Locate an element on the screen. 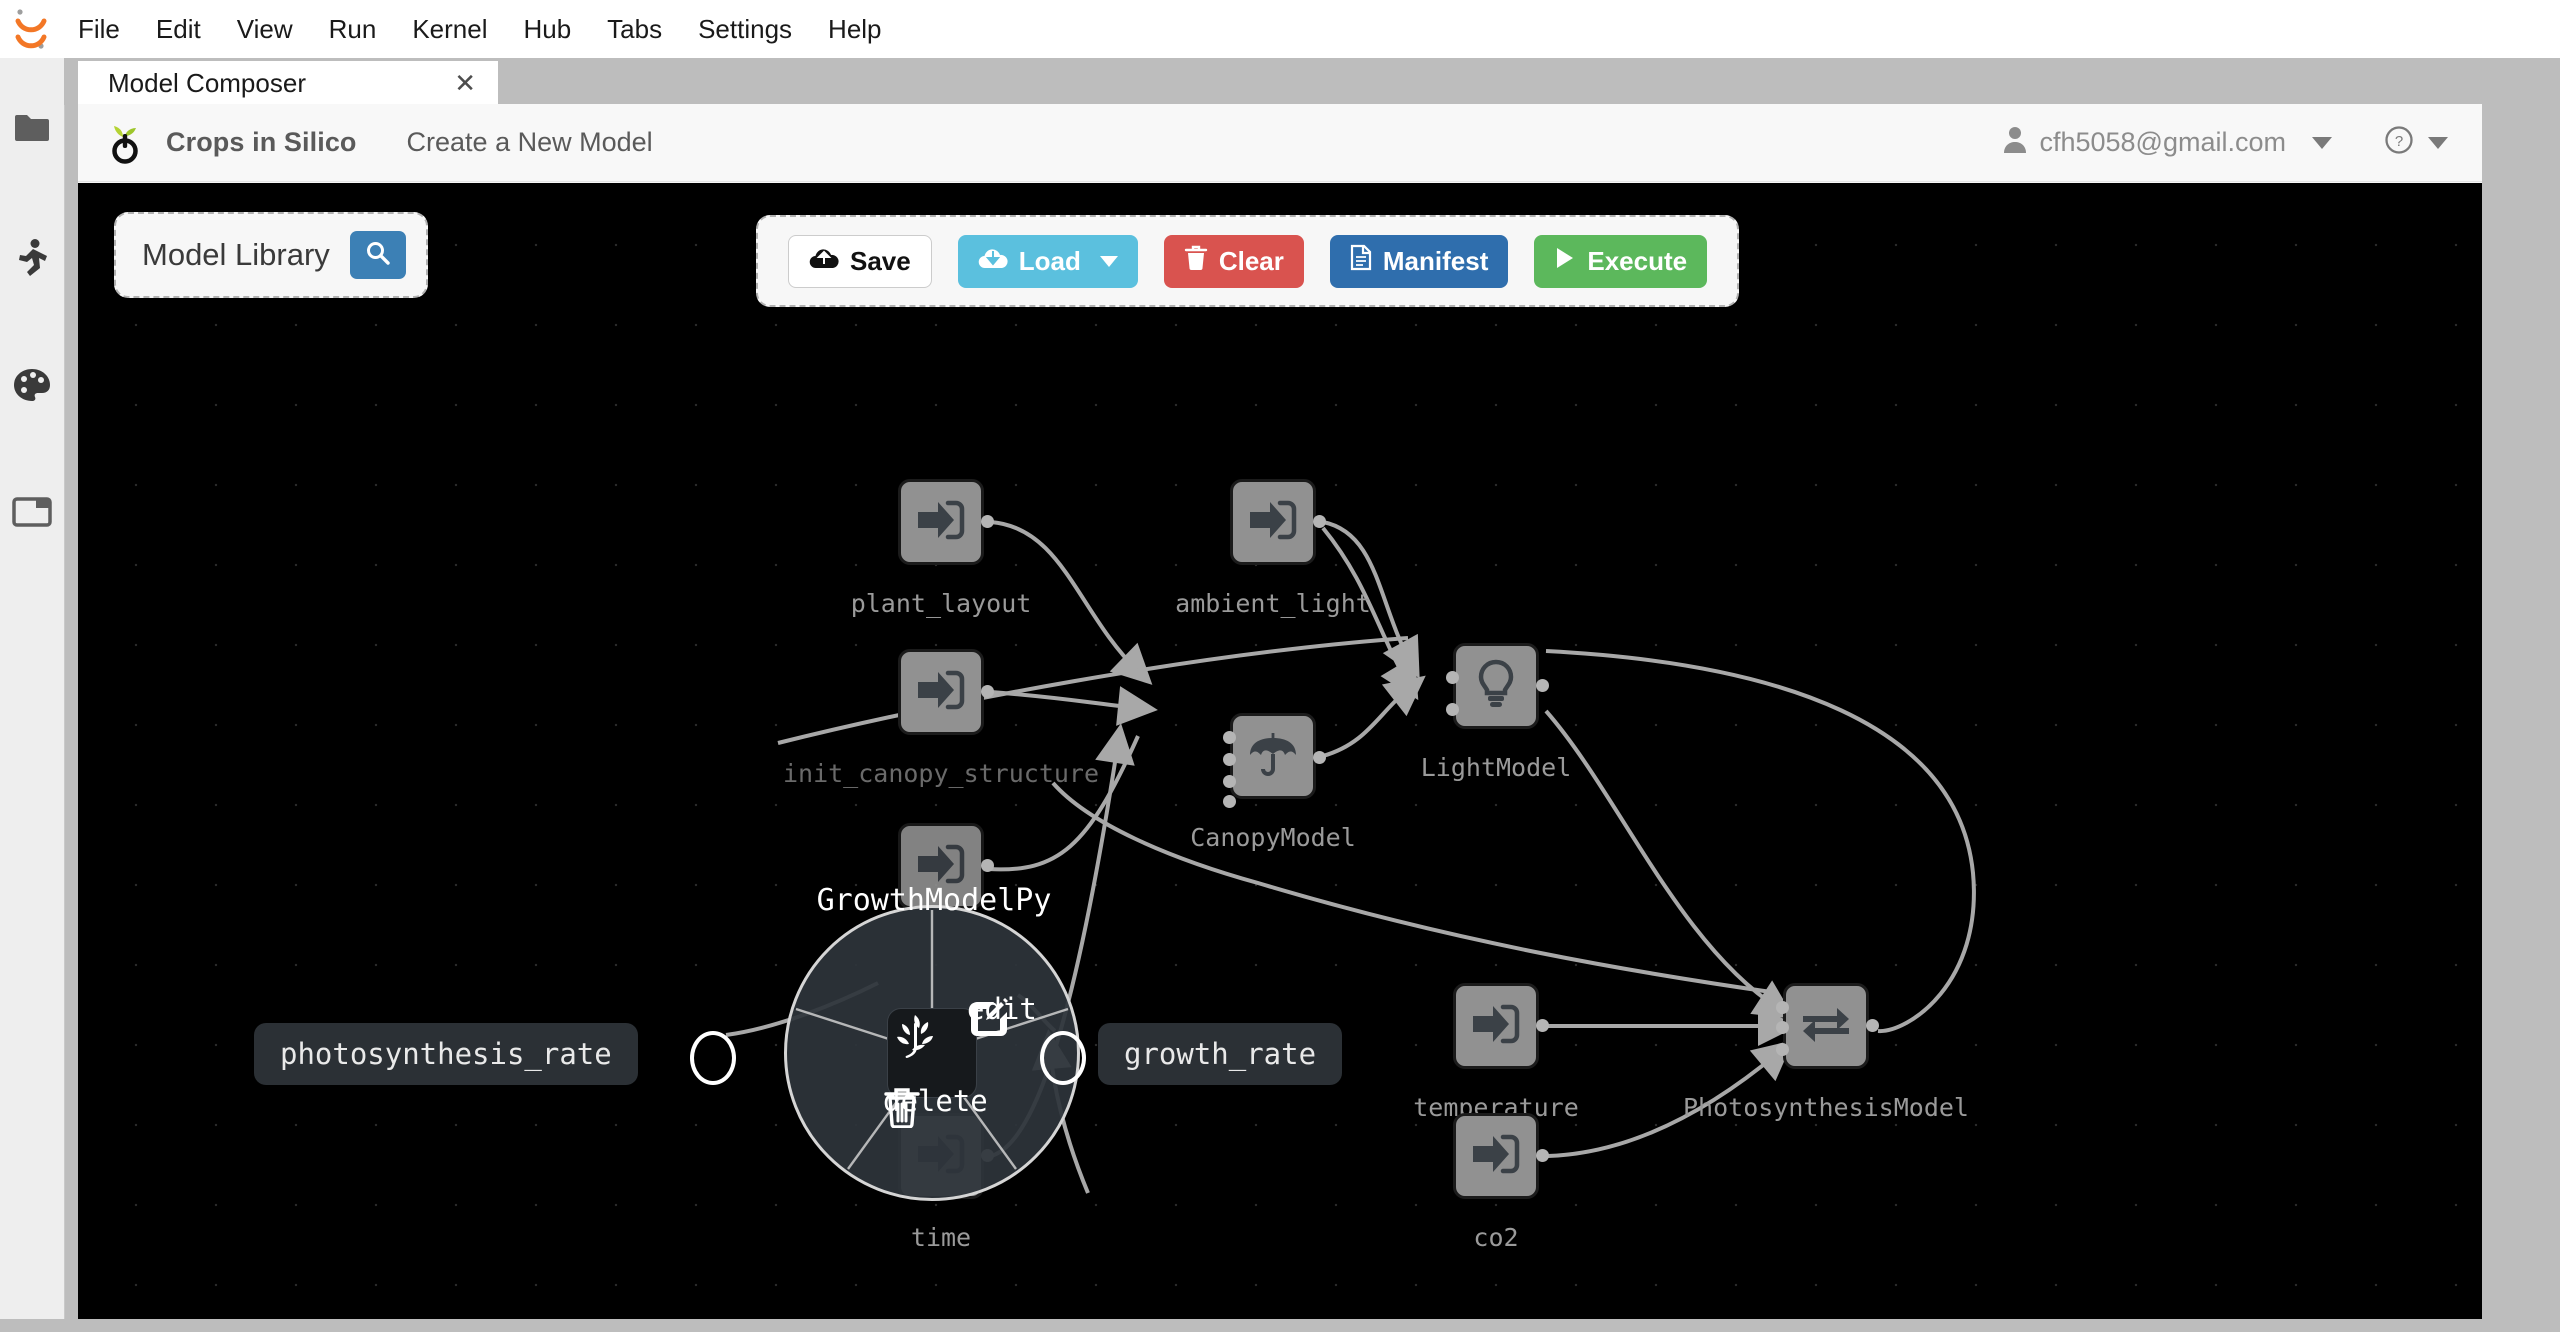 This screenshot has height=1332, width=2560. menu-item-edit: Edit is located at coordinates (178, 29).